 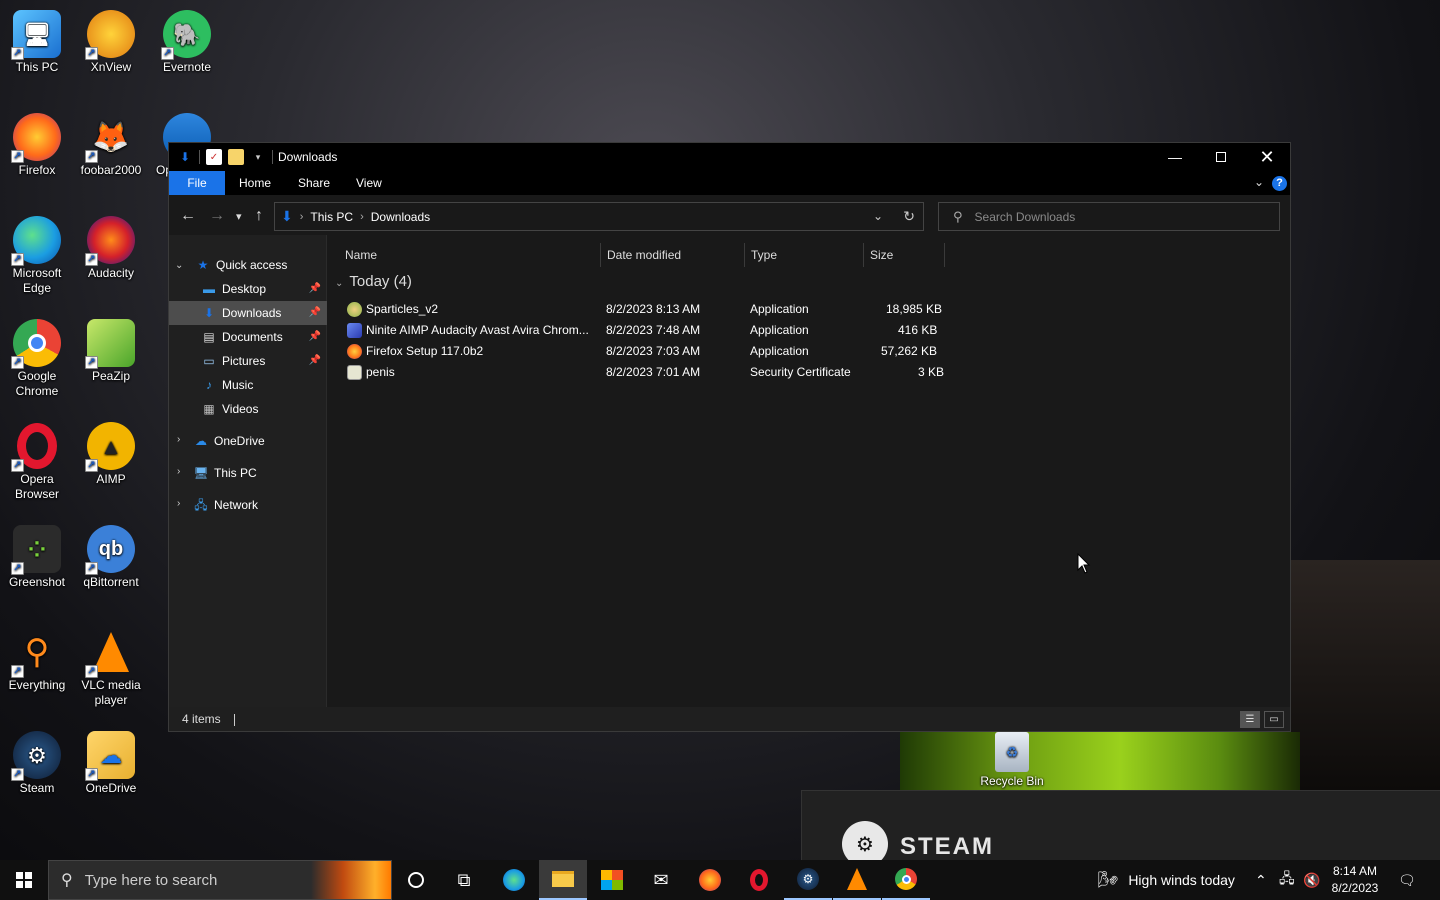 I want to click on show-hidden-icons-button: ⌃, so click(x=1261, y=880).